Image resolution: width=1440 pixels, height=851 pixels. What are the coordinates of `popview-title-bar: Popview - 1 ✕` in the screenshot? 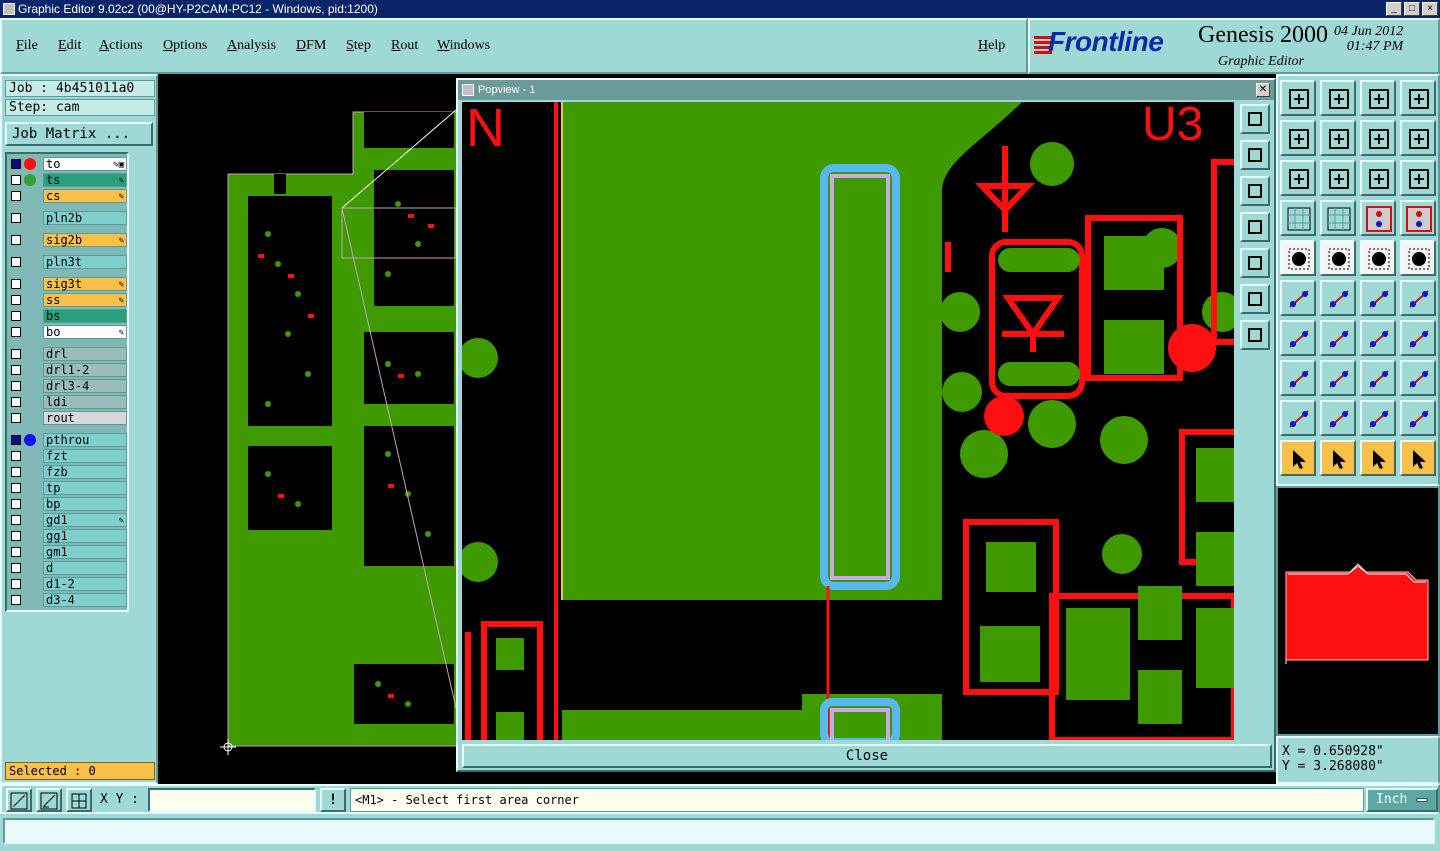 It's located at (866, 90).